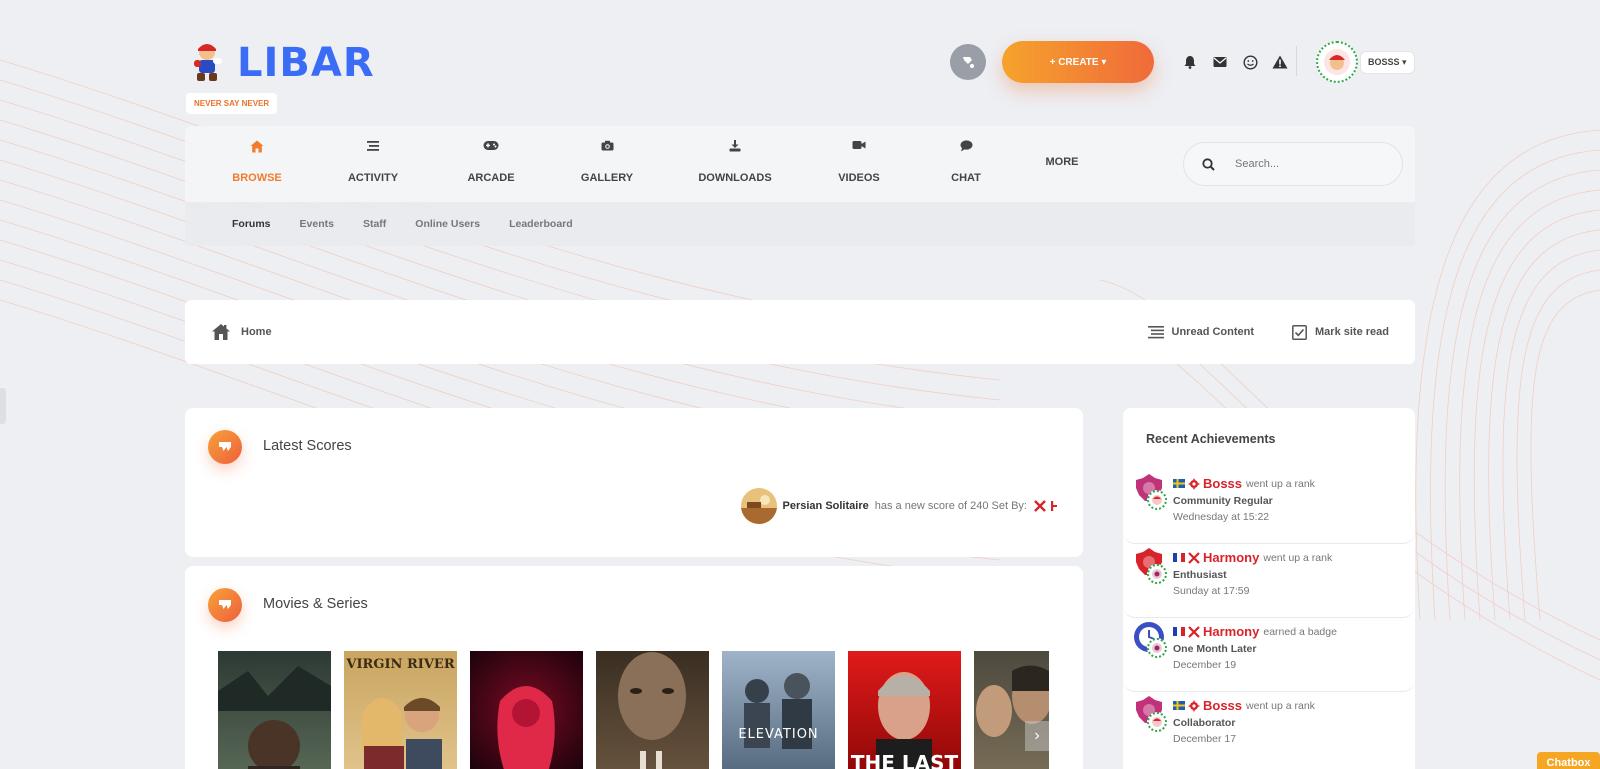  I want to click on nav-activity-label: ACTIVITY, so click(373, 178).